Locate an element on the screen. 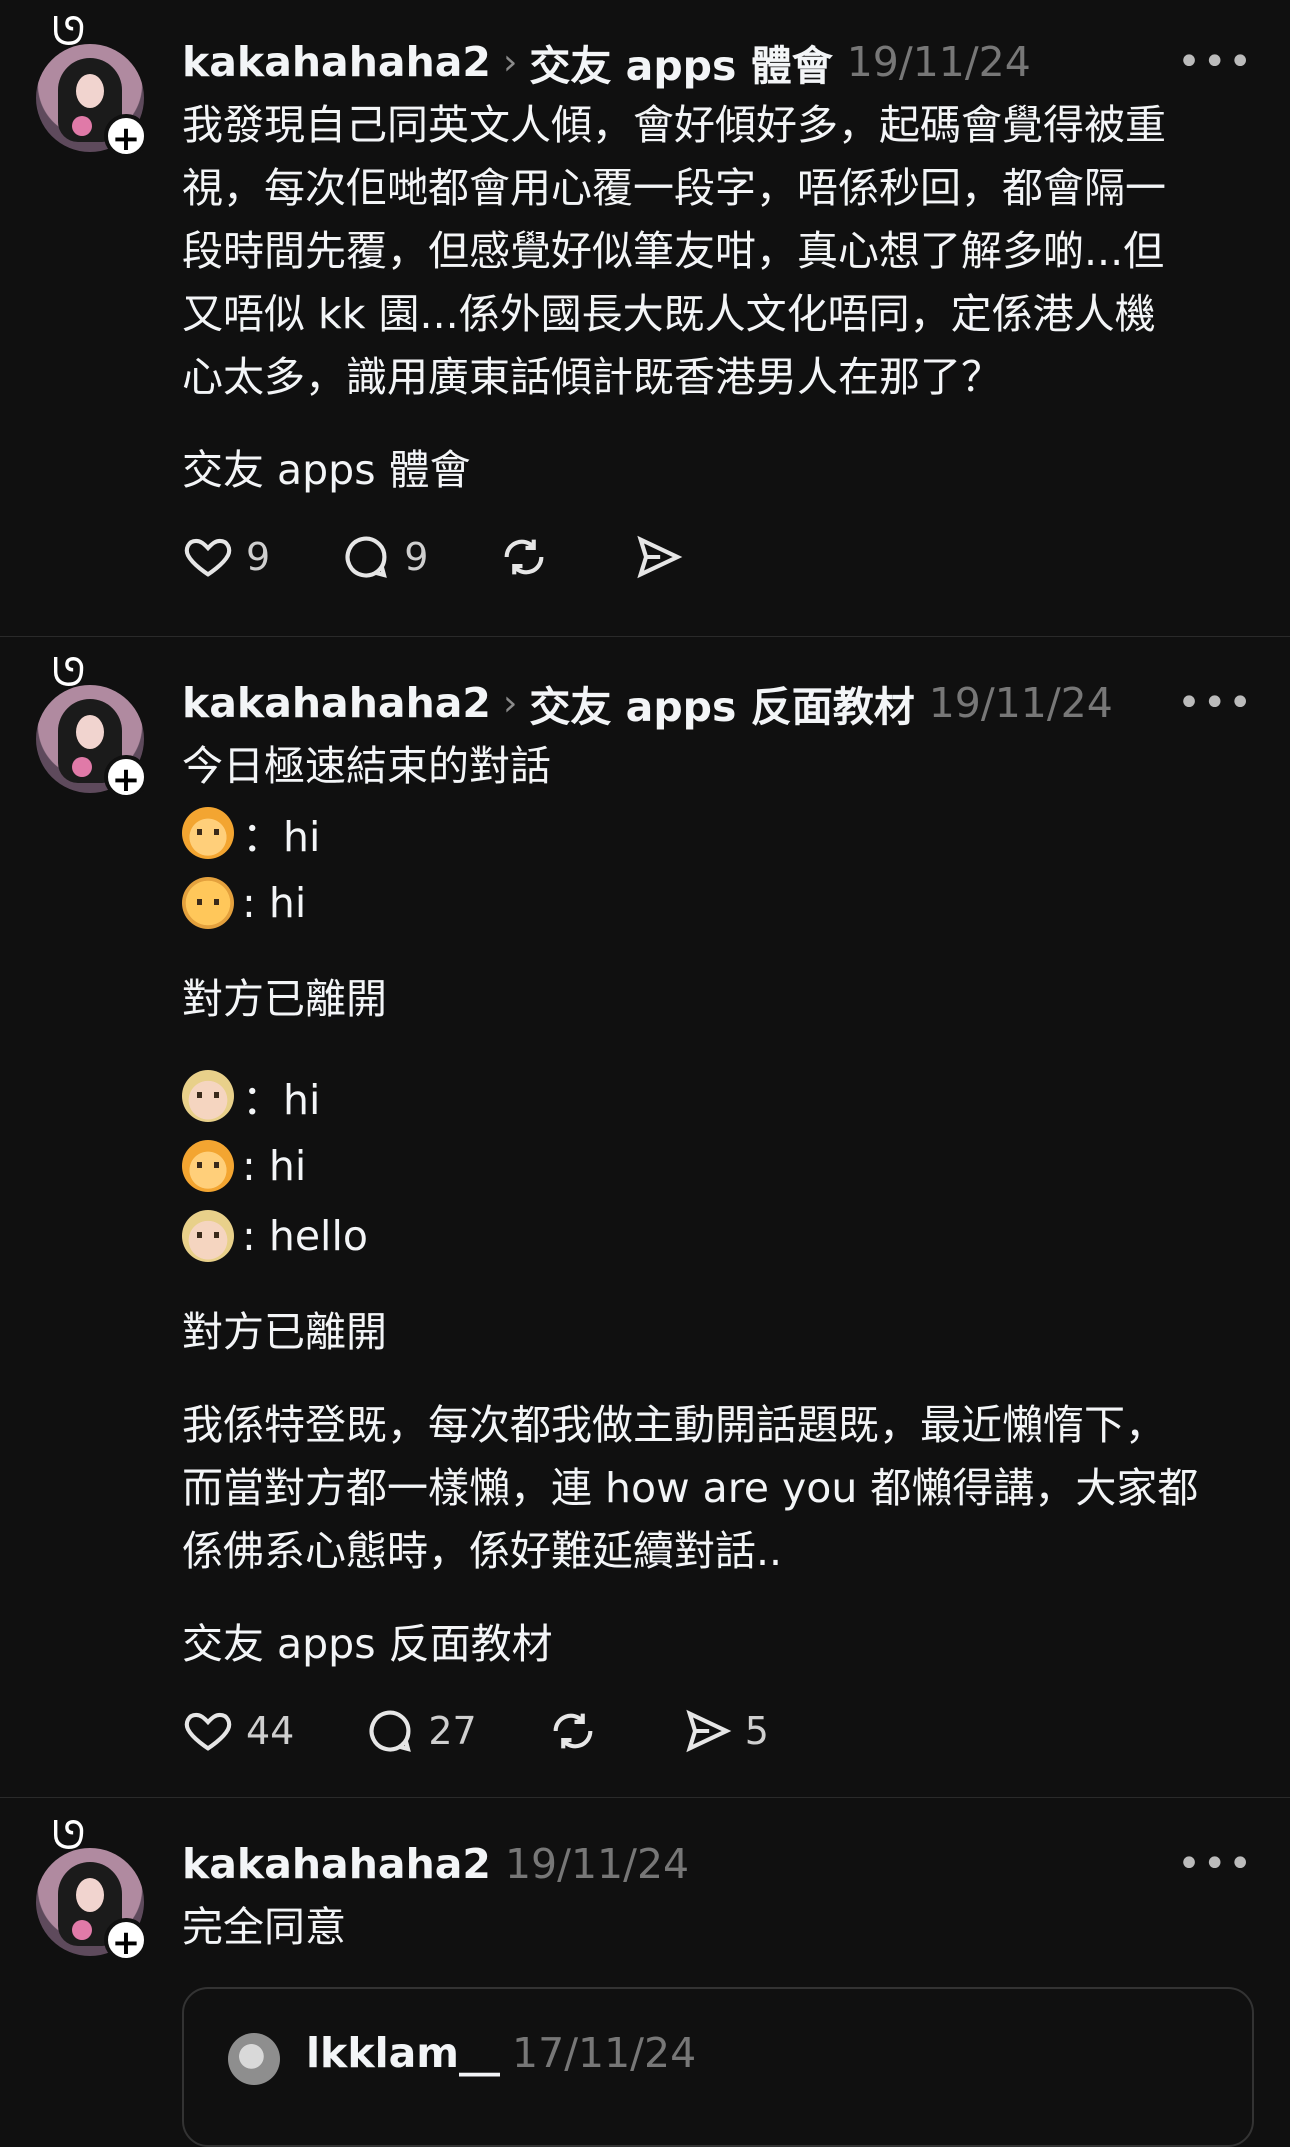 The image size is (1290, 2147). action-bar: 44 27 5 is located at coordinates (718, 1731).